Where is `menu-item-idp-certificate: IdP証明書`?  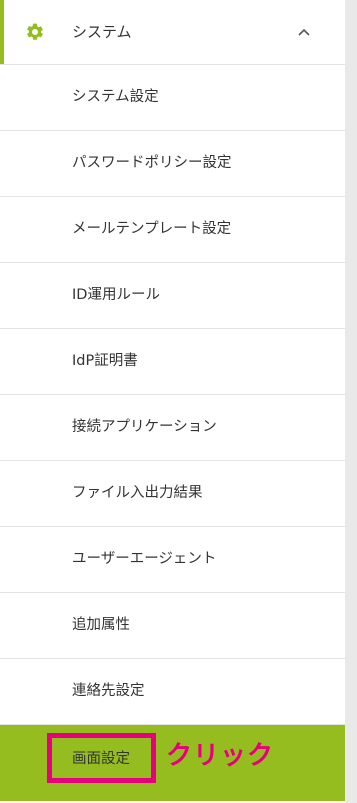
menu-item-idp-certificate: IdP証明書 is located at coordinates (172, 362).